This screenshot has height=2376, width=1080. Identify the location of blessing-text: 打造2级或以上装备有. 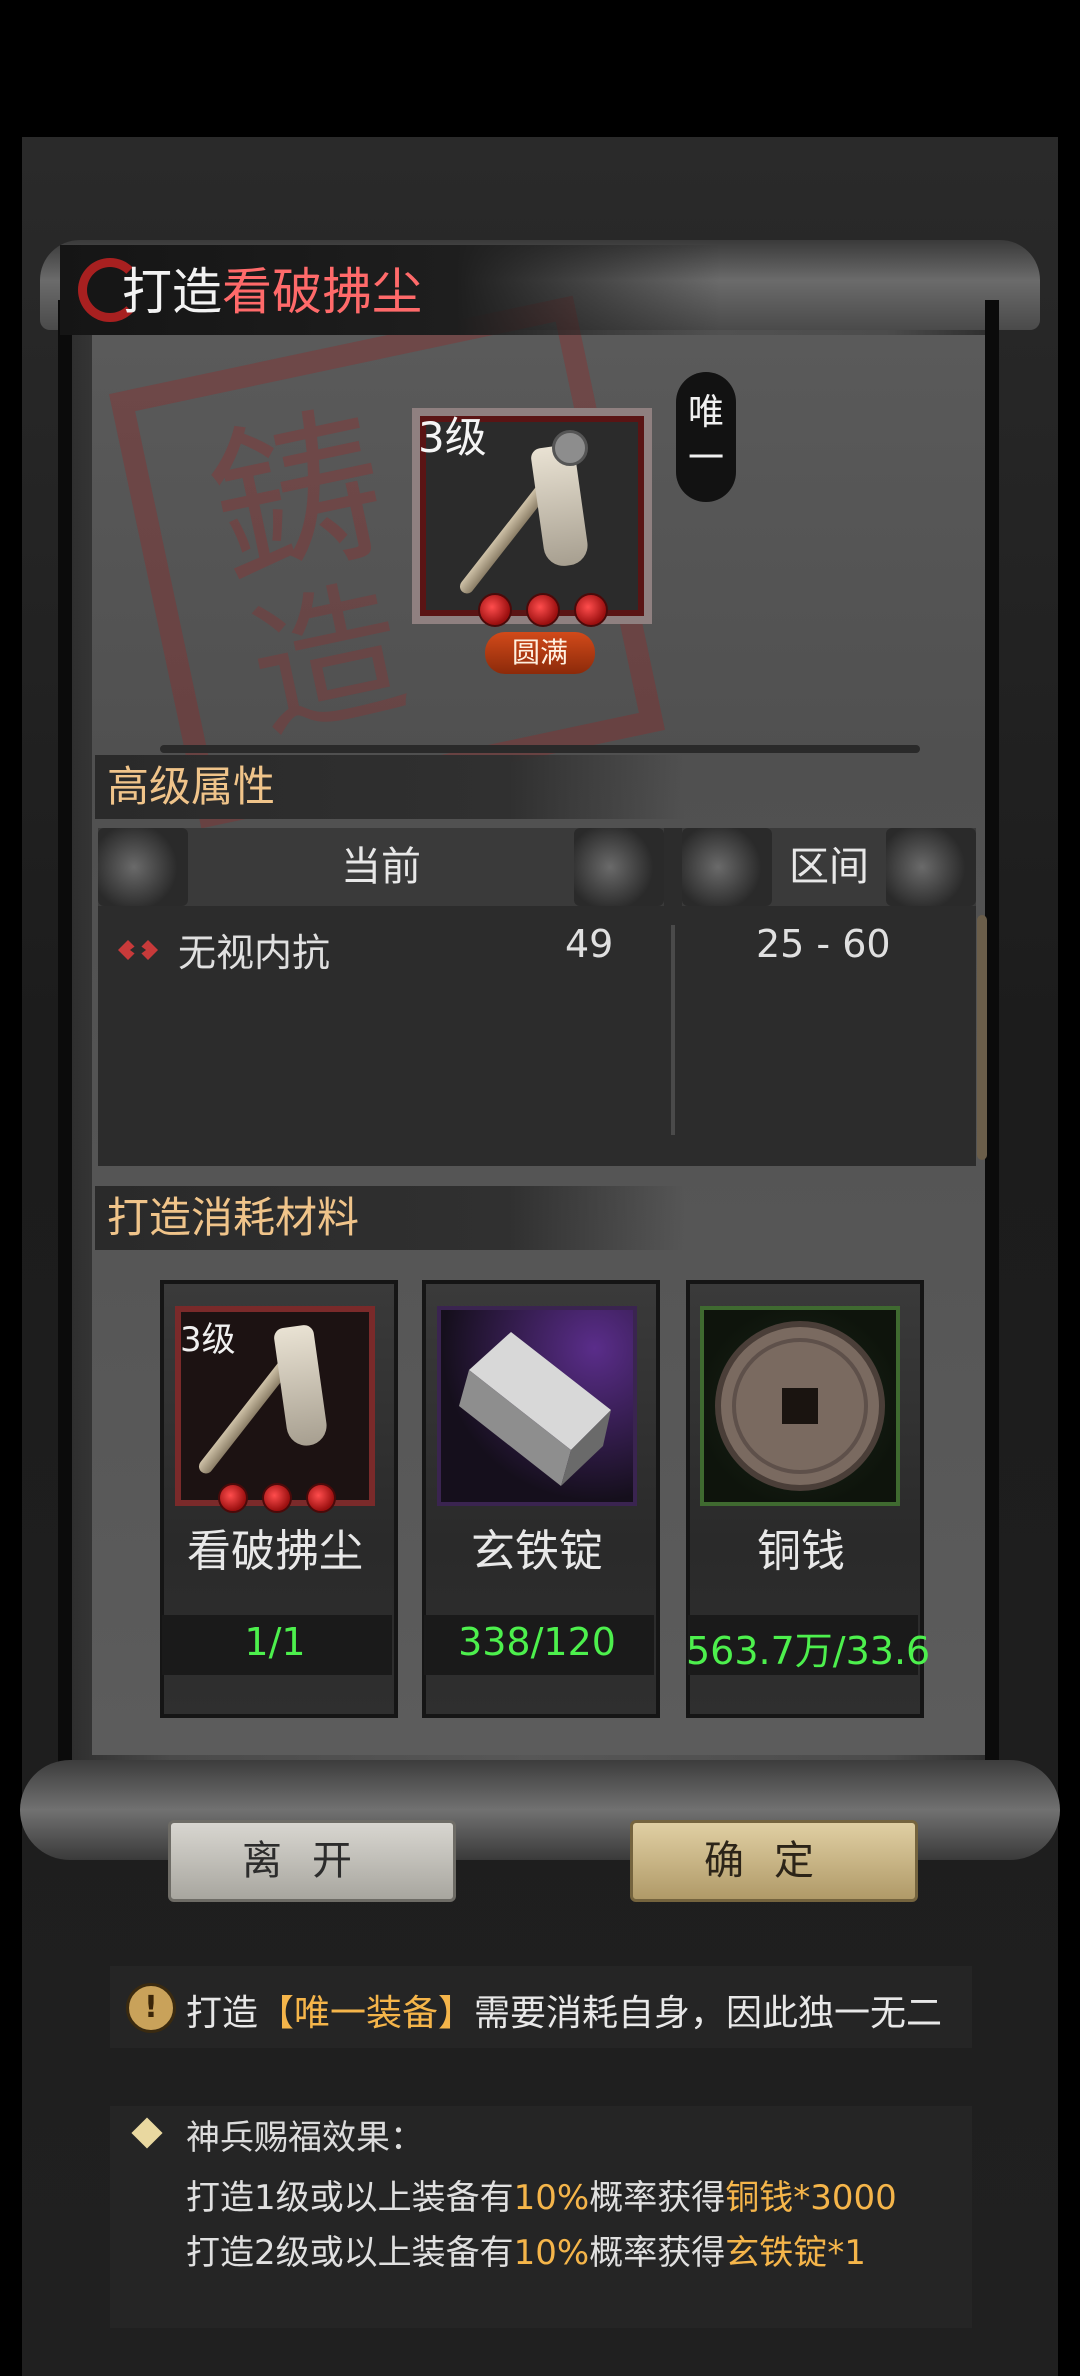
(350, 2253).